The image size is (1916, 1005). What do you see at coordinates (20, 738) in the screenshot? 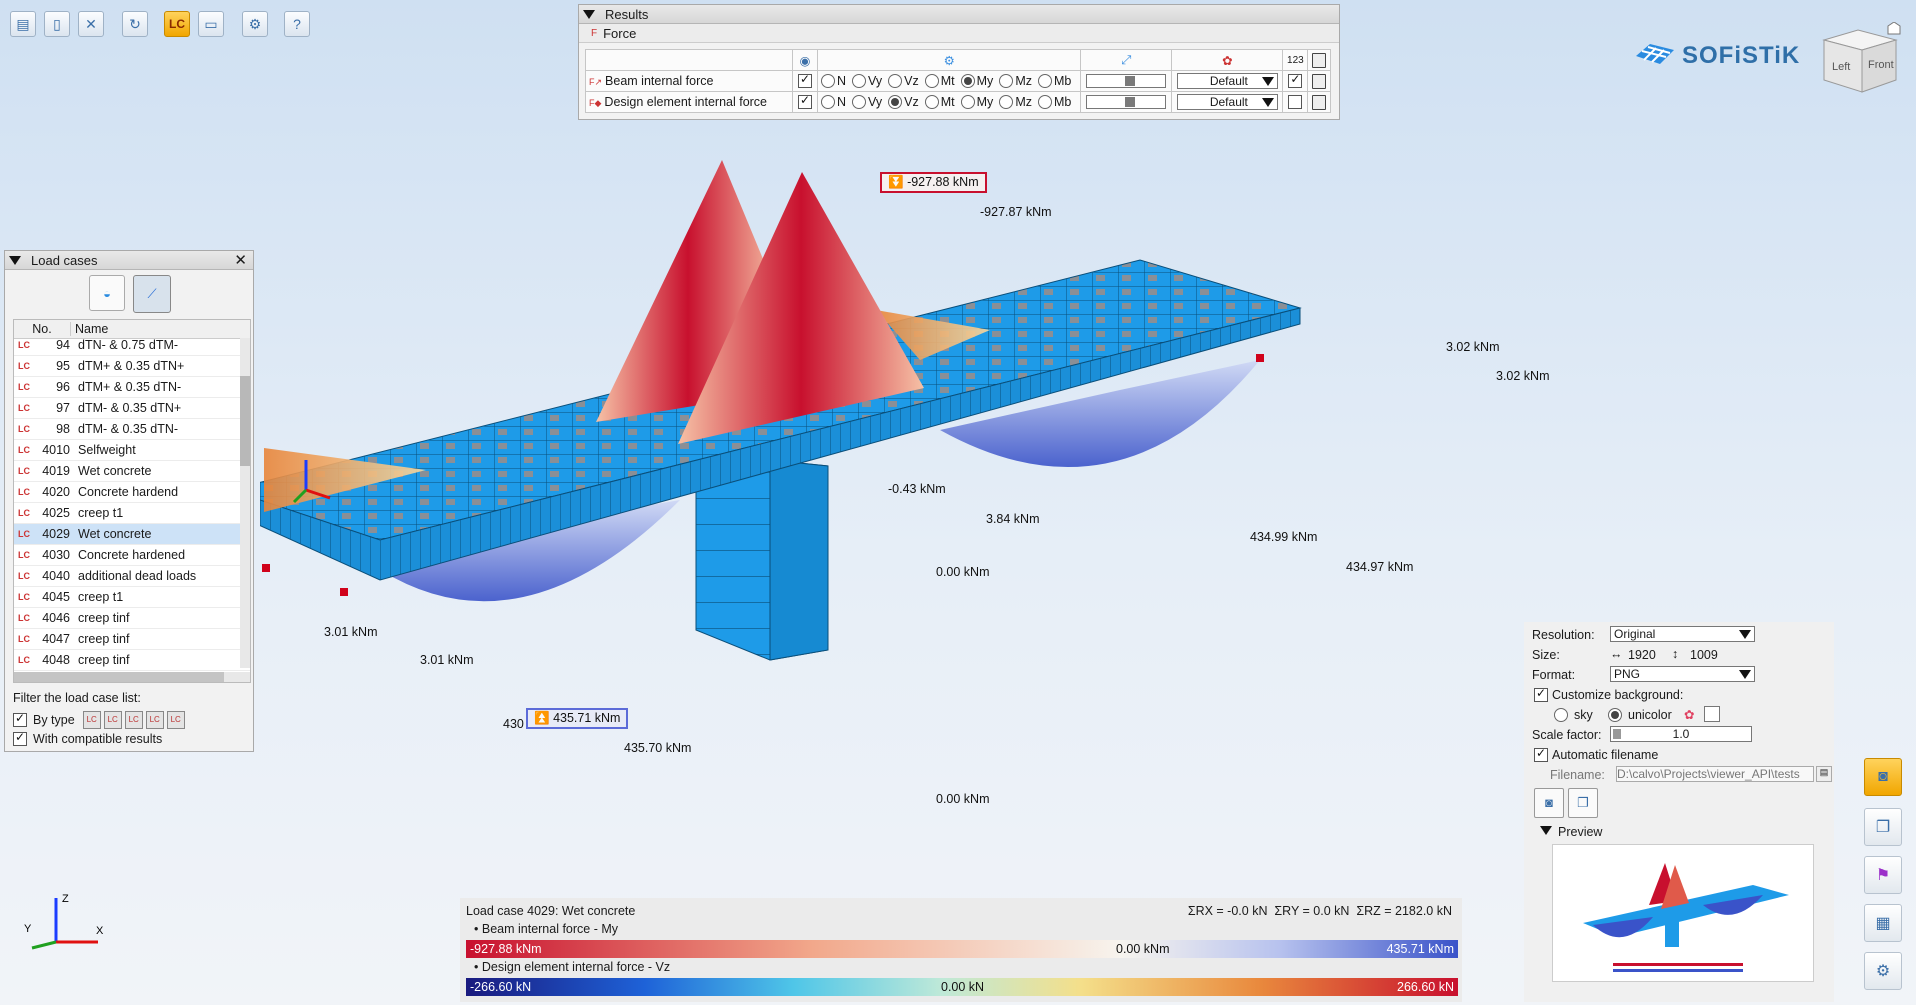
I see `compatible-checkbox` at bounding box center [20, 738].